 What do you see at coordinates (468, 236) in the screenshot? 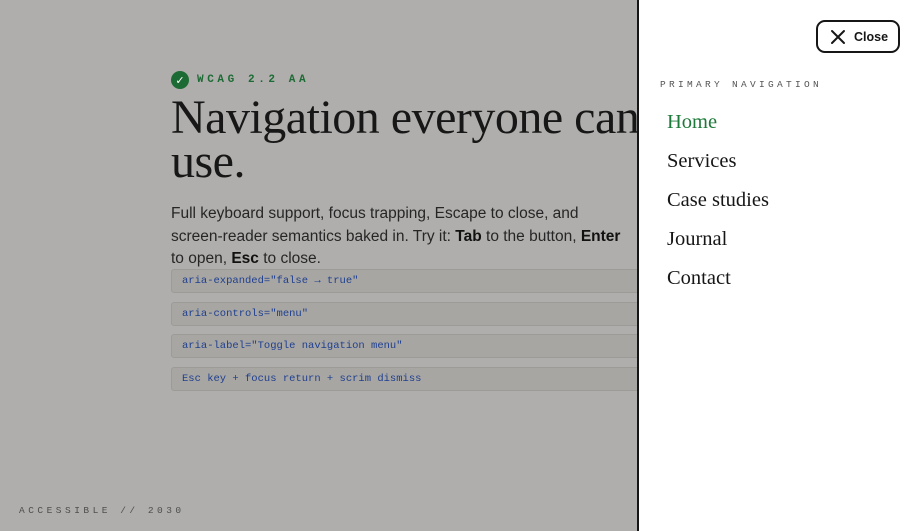
I see `key-tab: Tab` at bounding box center [468, 236].